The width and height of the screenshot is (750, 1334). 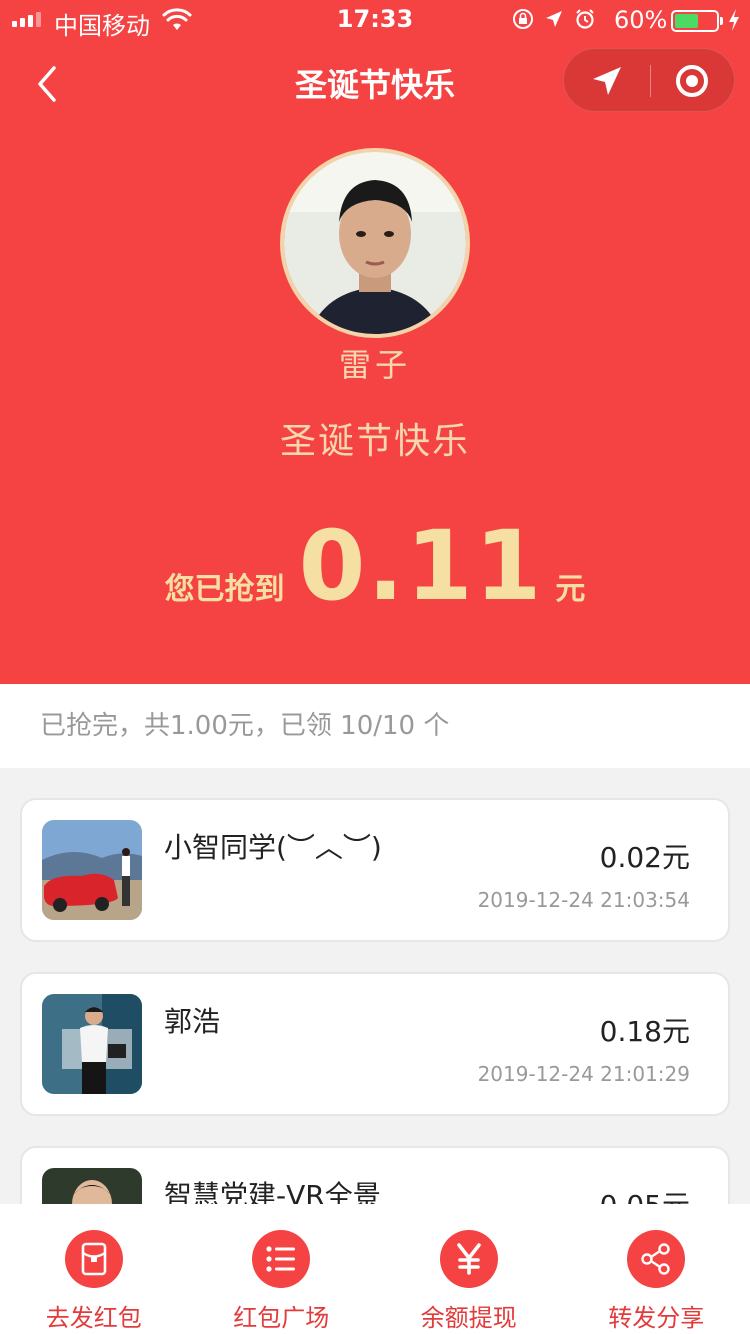 I want to click on list-icon, so click(x=281, y=1259).